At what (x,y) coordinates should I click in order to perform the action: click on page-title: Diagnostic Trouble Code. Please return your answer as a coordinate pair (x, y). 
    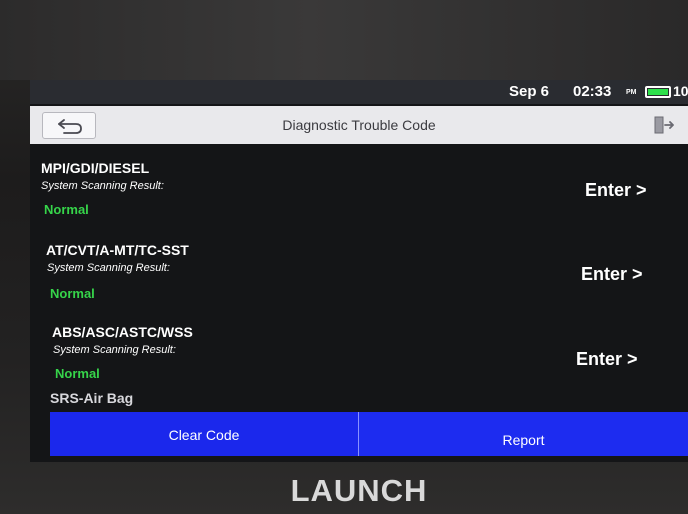
    Looking at the image, I should click on (359, 125).